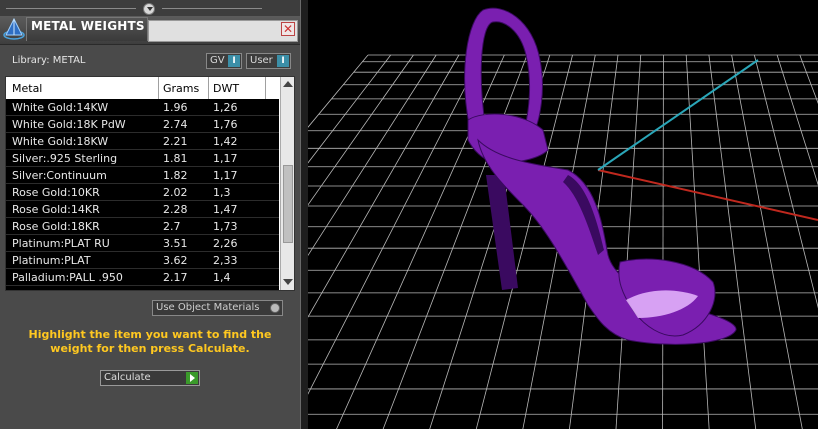  What do you see at coordinates (175, 141) in the screenshot?
I see `grams-cell: 2.21` at bounding box center [175, 141].